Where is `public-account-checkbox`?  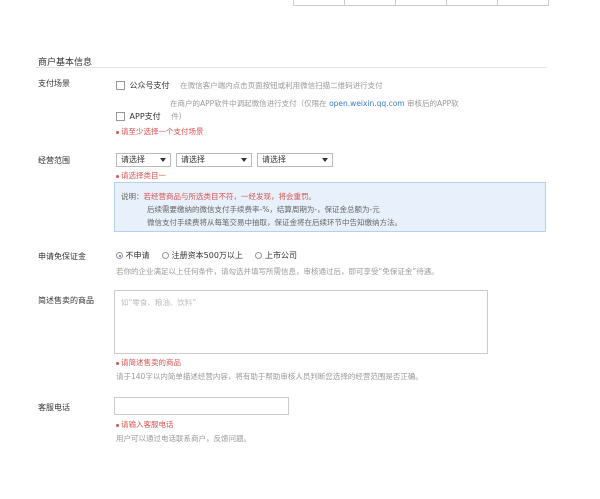 public-account-checkbox is located at coordinates (120, 85).